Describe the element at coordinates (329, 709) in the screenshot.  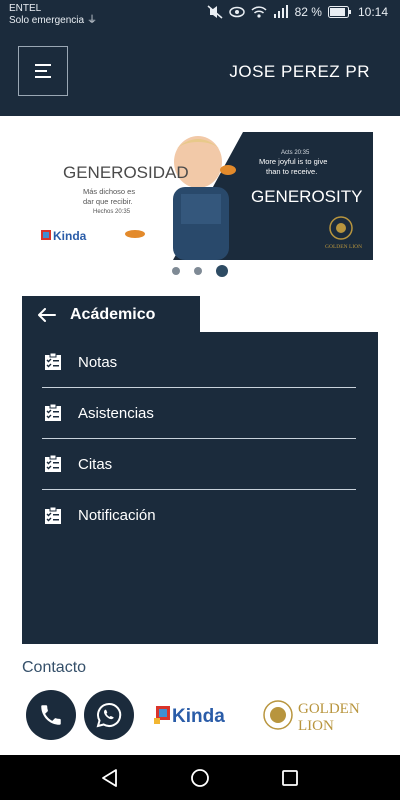
I see `svg-text: GOLDEN` at that location.